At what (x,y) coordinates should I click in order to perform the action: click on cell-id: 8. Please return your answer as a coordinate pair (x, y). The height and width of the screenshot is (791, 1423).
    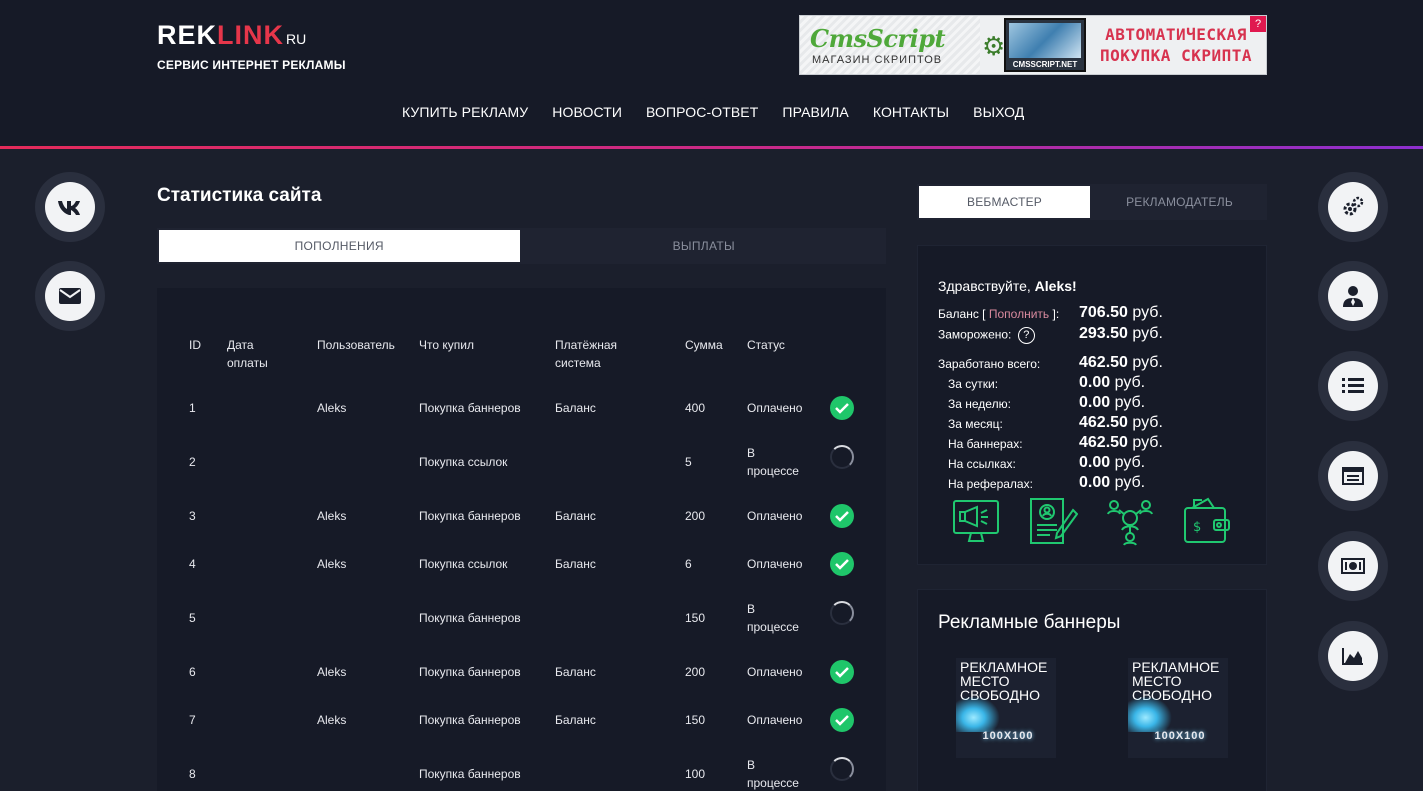
    Looking at the image, I should click on (192, 774).